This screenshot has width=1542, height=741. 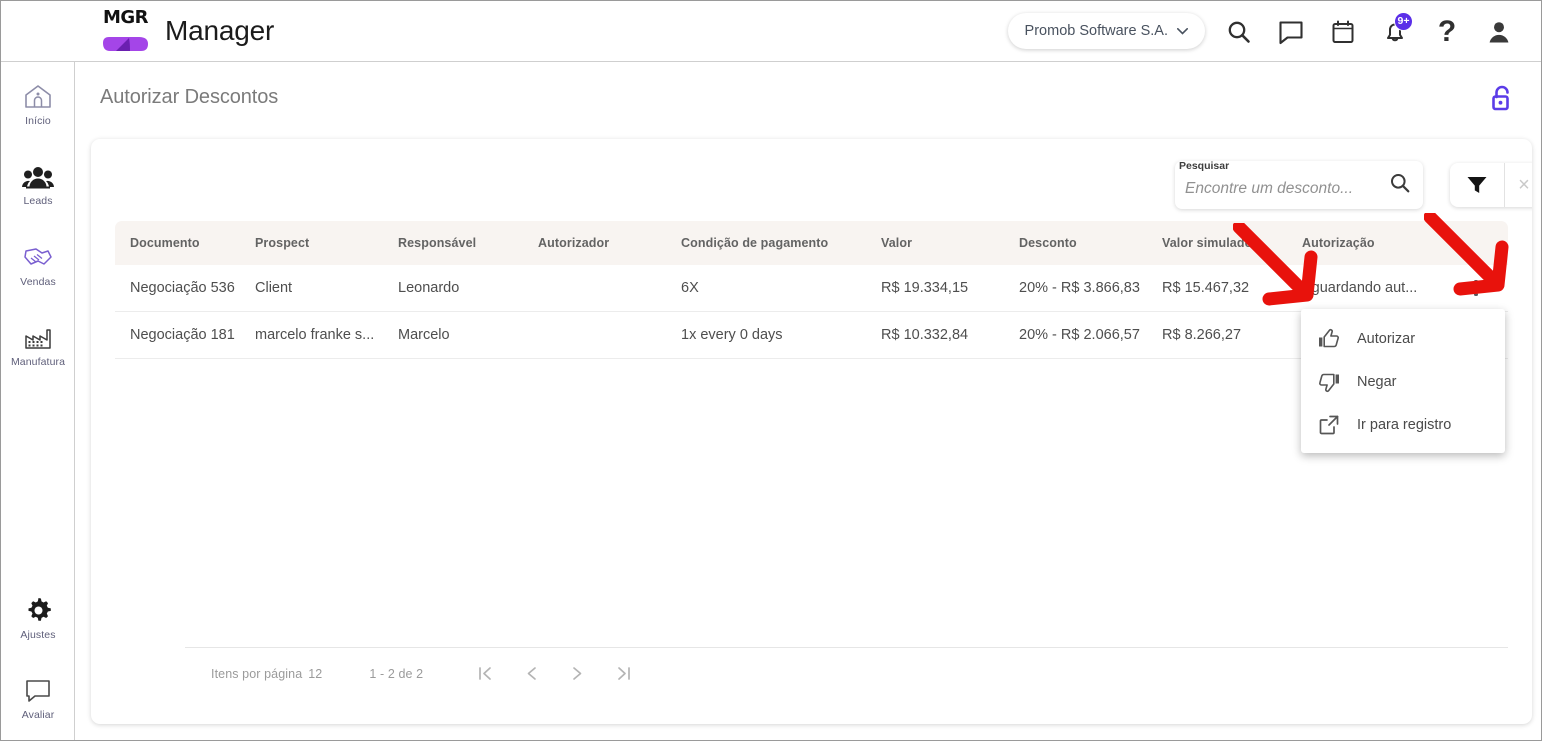 What do you see at coordinates (925, 288) in the screenshot?
I see `cell-valor: R$ 19.334,15` at bounding box center [925, 288].